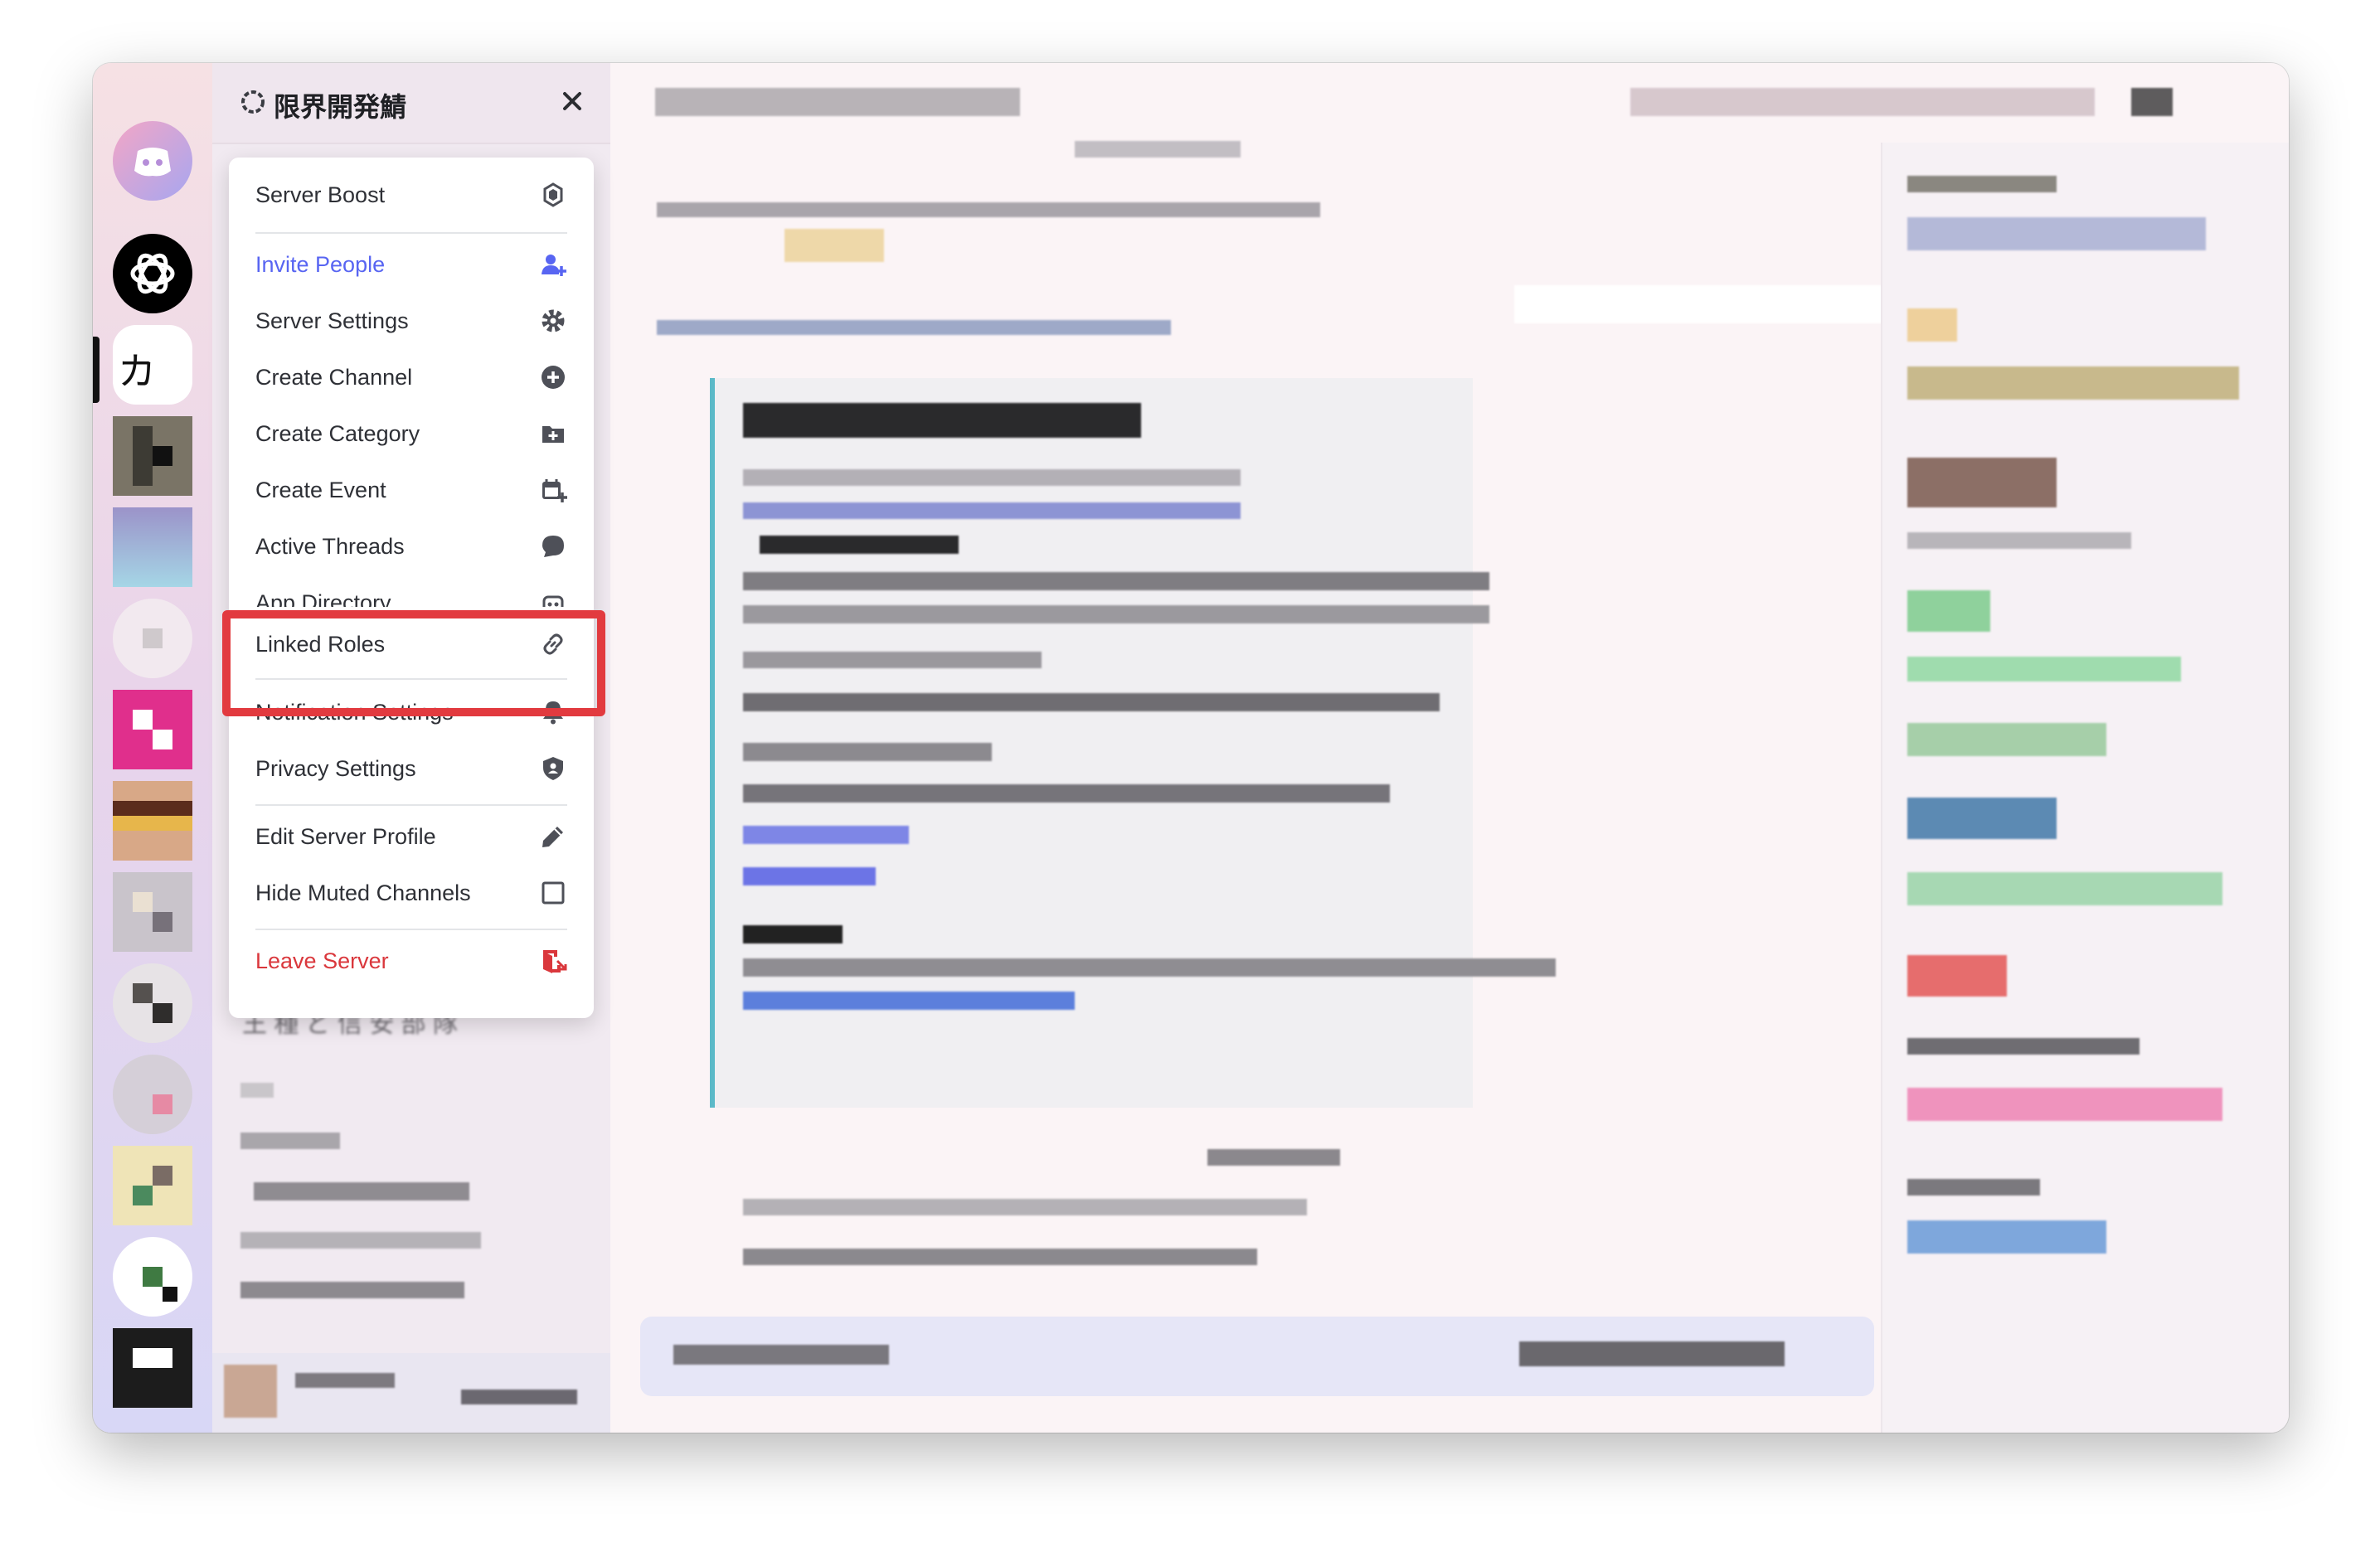 The height and width of the screenshot is (1557, 2380). What do you see at coordinates (411, 321) in the screenshot?
I see `menu-item-server-settings: Server Settings` at bounding box center [411, 321].